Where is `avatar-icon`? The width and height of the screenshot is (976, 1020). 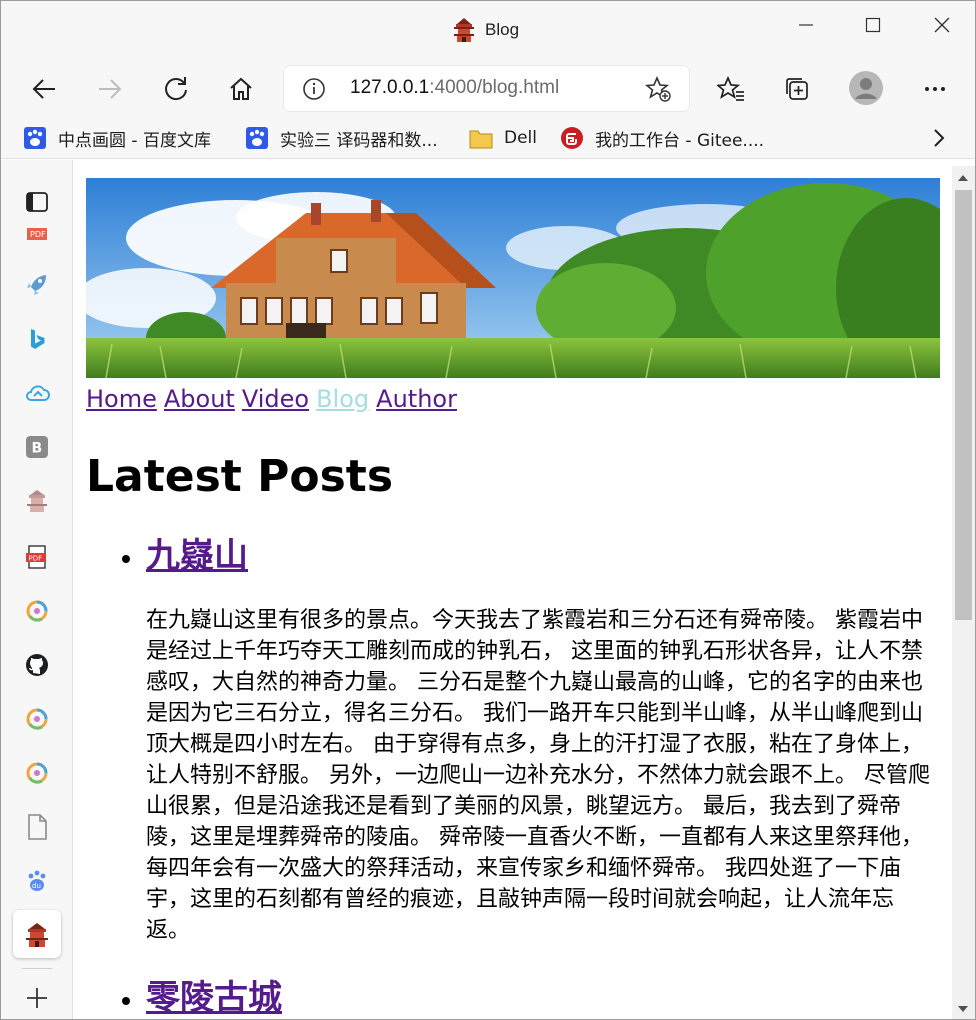
avatar-icon is located at coordinates (866, 88).